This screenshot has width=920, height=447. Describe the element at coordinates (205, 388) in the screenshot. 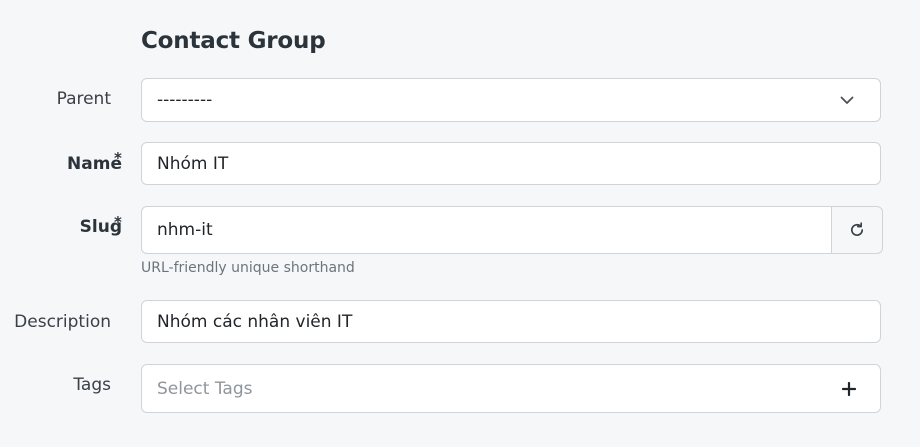

I see `tags-placeholder: Select Tags` at that location.